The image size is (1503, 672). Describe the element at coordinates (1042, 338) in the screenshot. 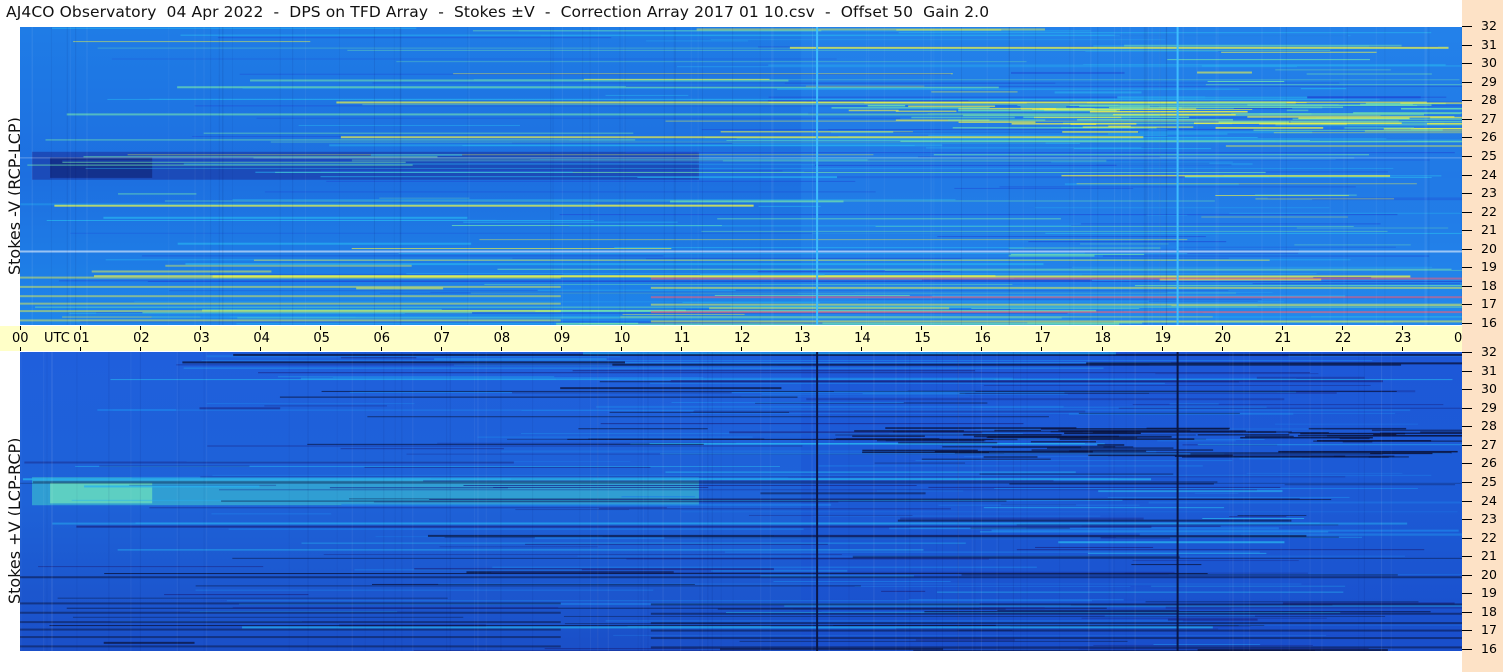

I see `time-tick-label: 17` at that location.